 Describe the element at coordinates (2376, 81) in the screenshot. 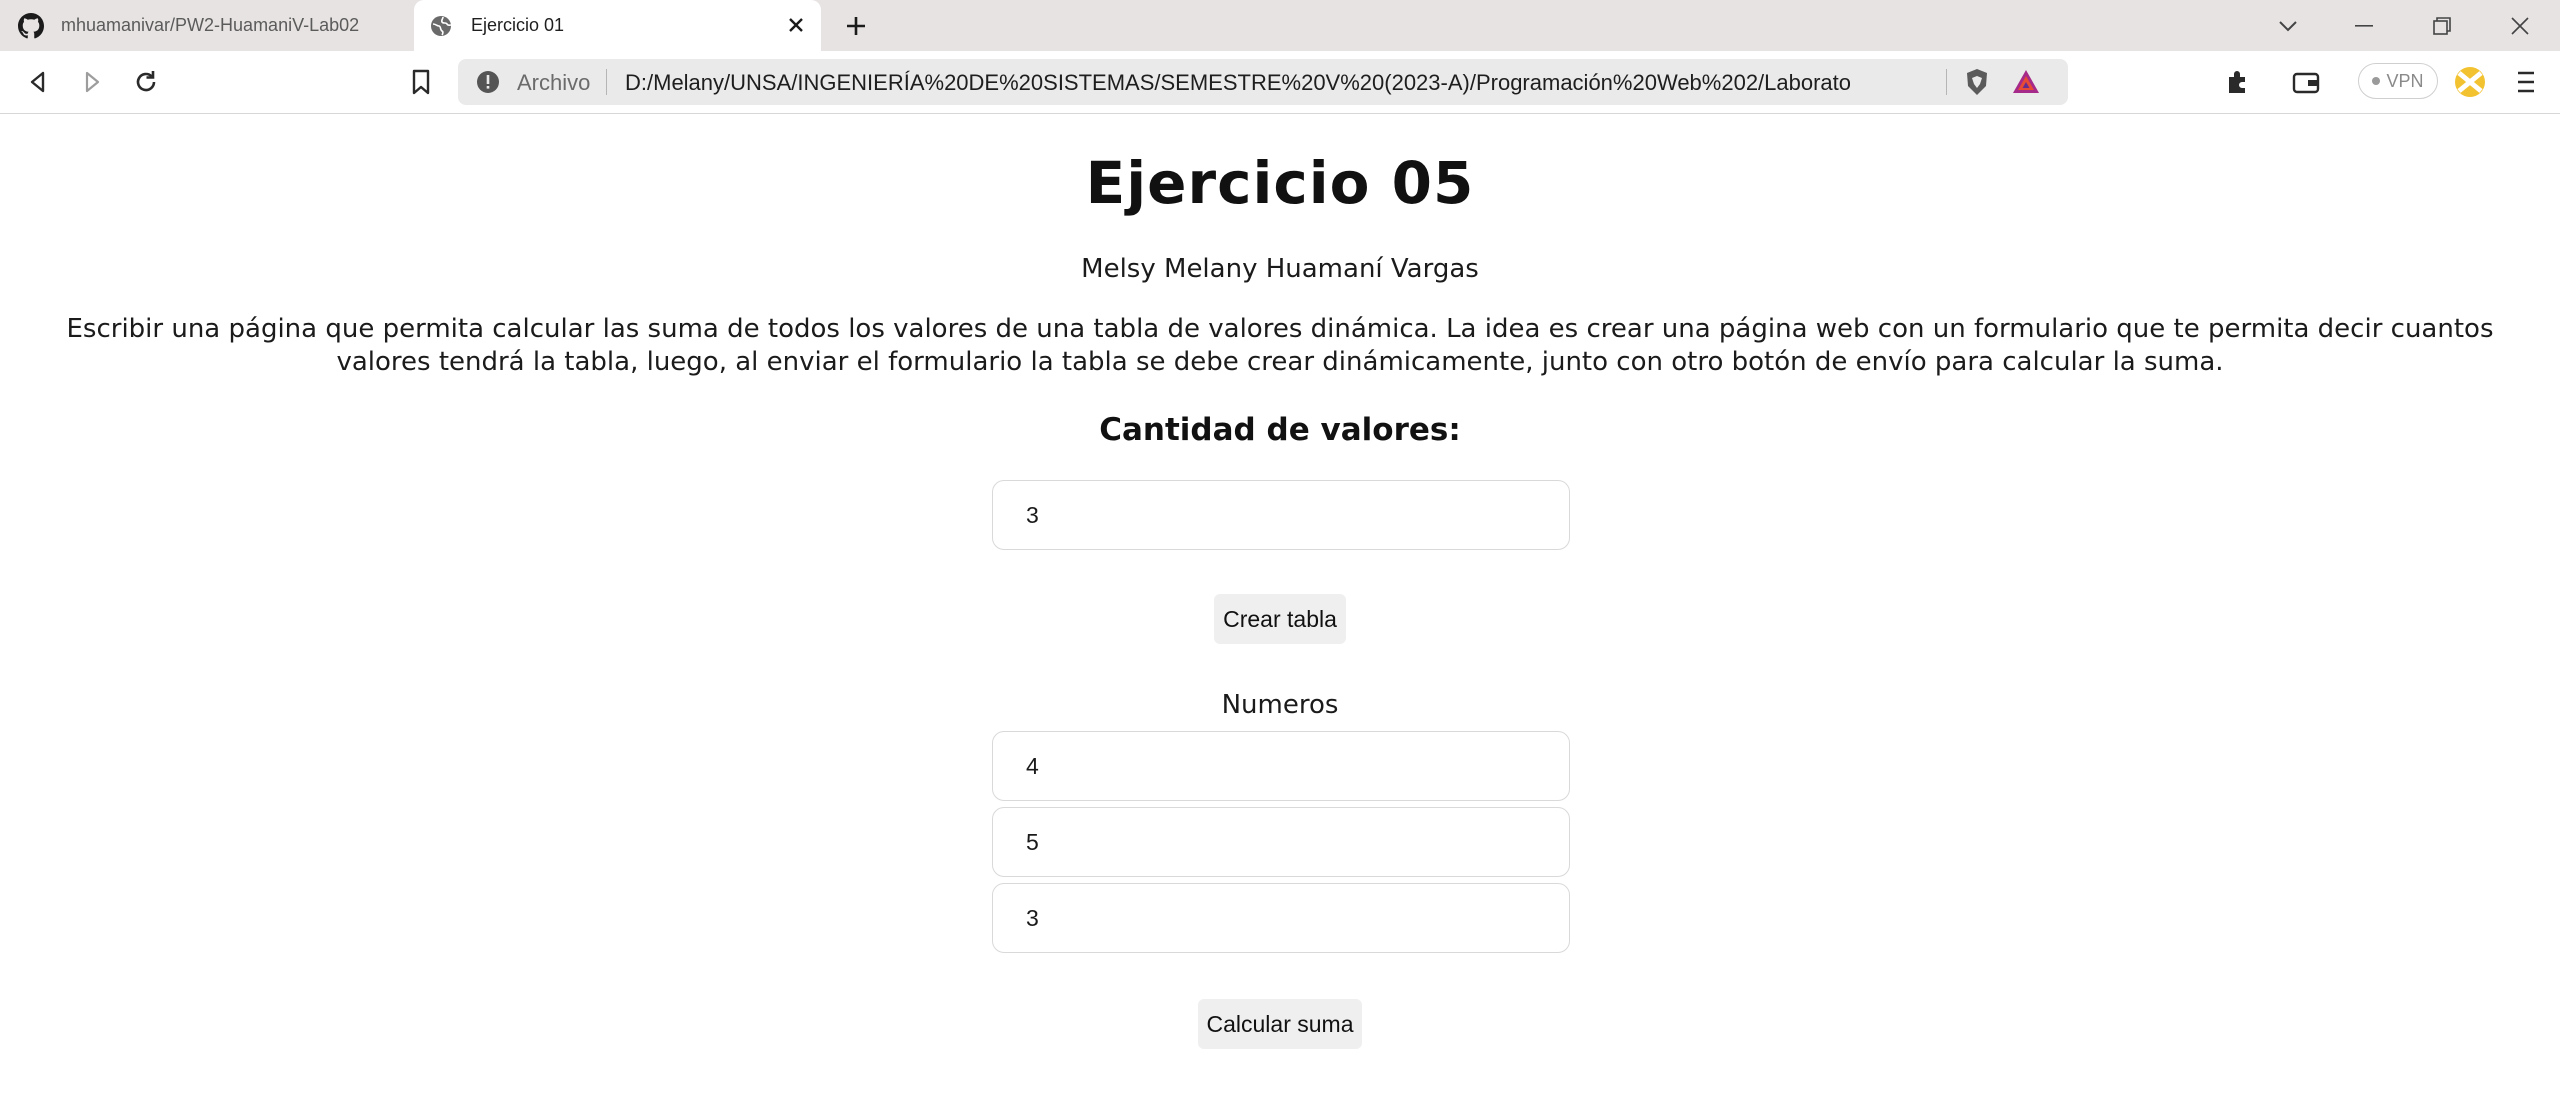

I see `vpn-status-dot` at that location.